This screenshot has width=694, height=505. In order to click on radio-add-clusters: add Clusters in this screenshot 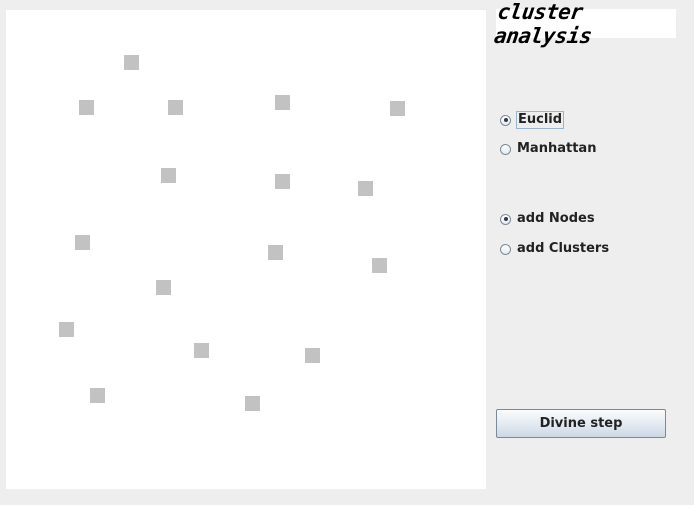, I will do `click(555, 249)`.